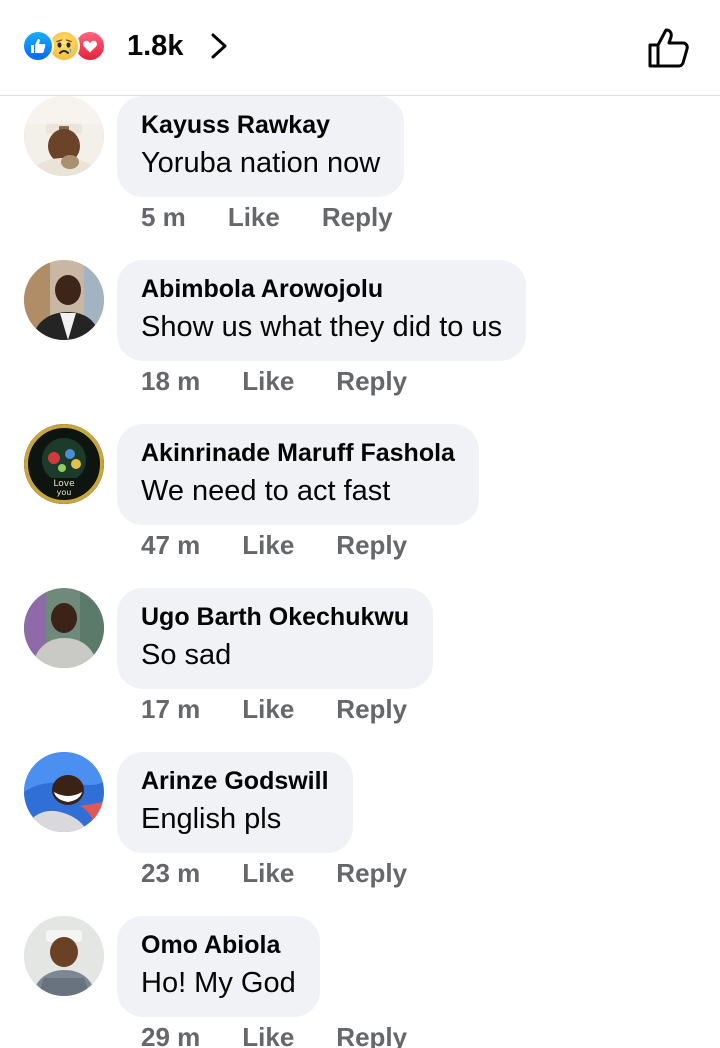  I want to click on comment-author: Arinze Godswill, so click(235, 781).